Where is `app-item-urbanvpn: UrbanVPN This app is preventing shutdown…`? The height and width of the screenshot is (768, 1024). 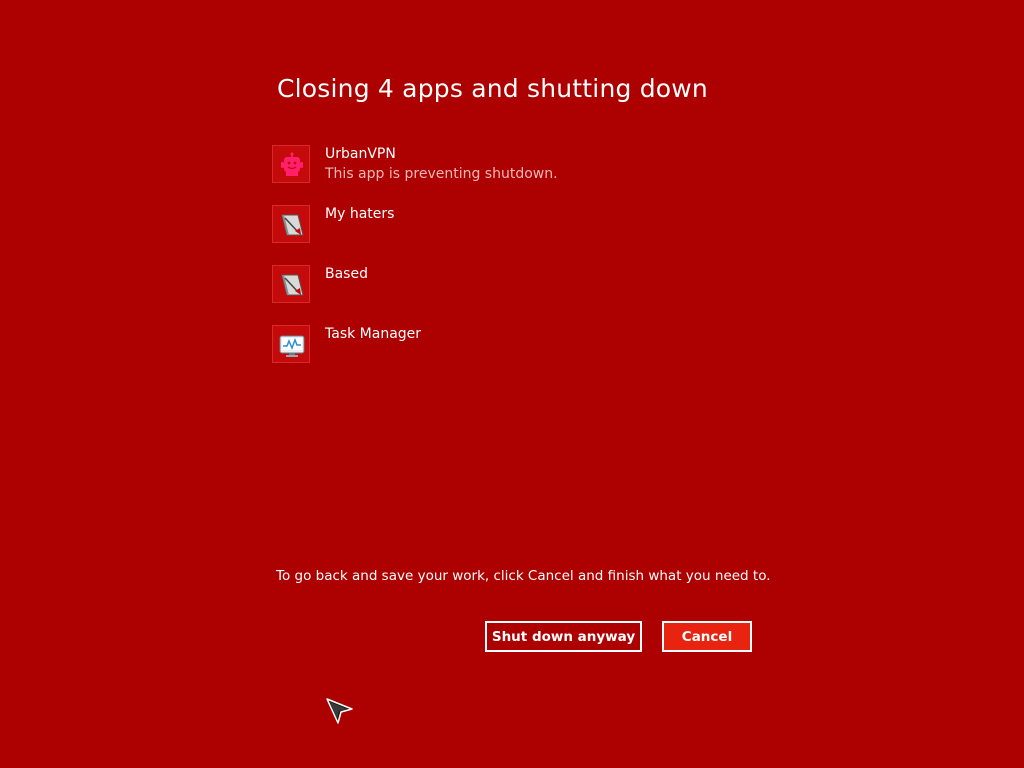 app-item-urbanvpn: UrbanVPN This app is preventing shutdown… is located at coordinates (522, 166).